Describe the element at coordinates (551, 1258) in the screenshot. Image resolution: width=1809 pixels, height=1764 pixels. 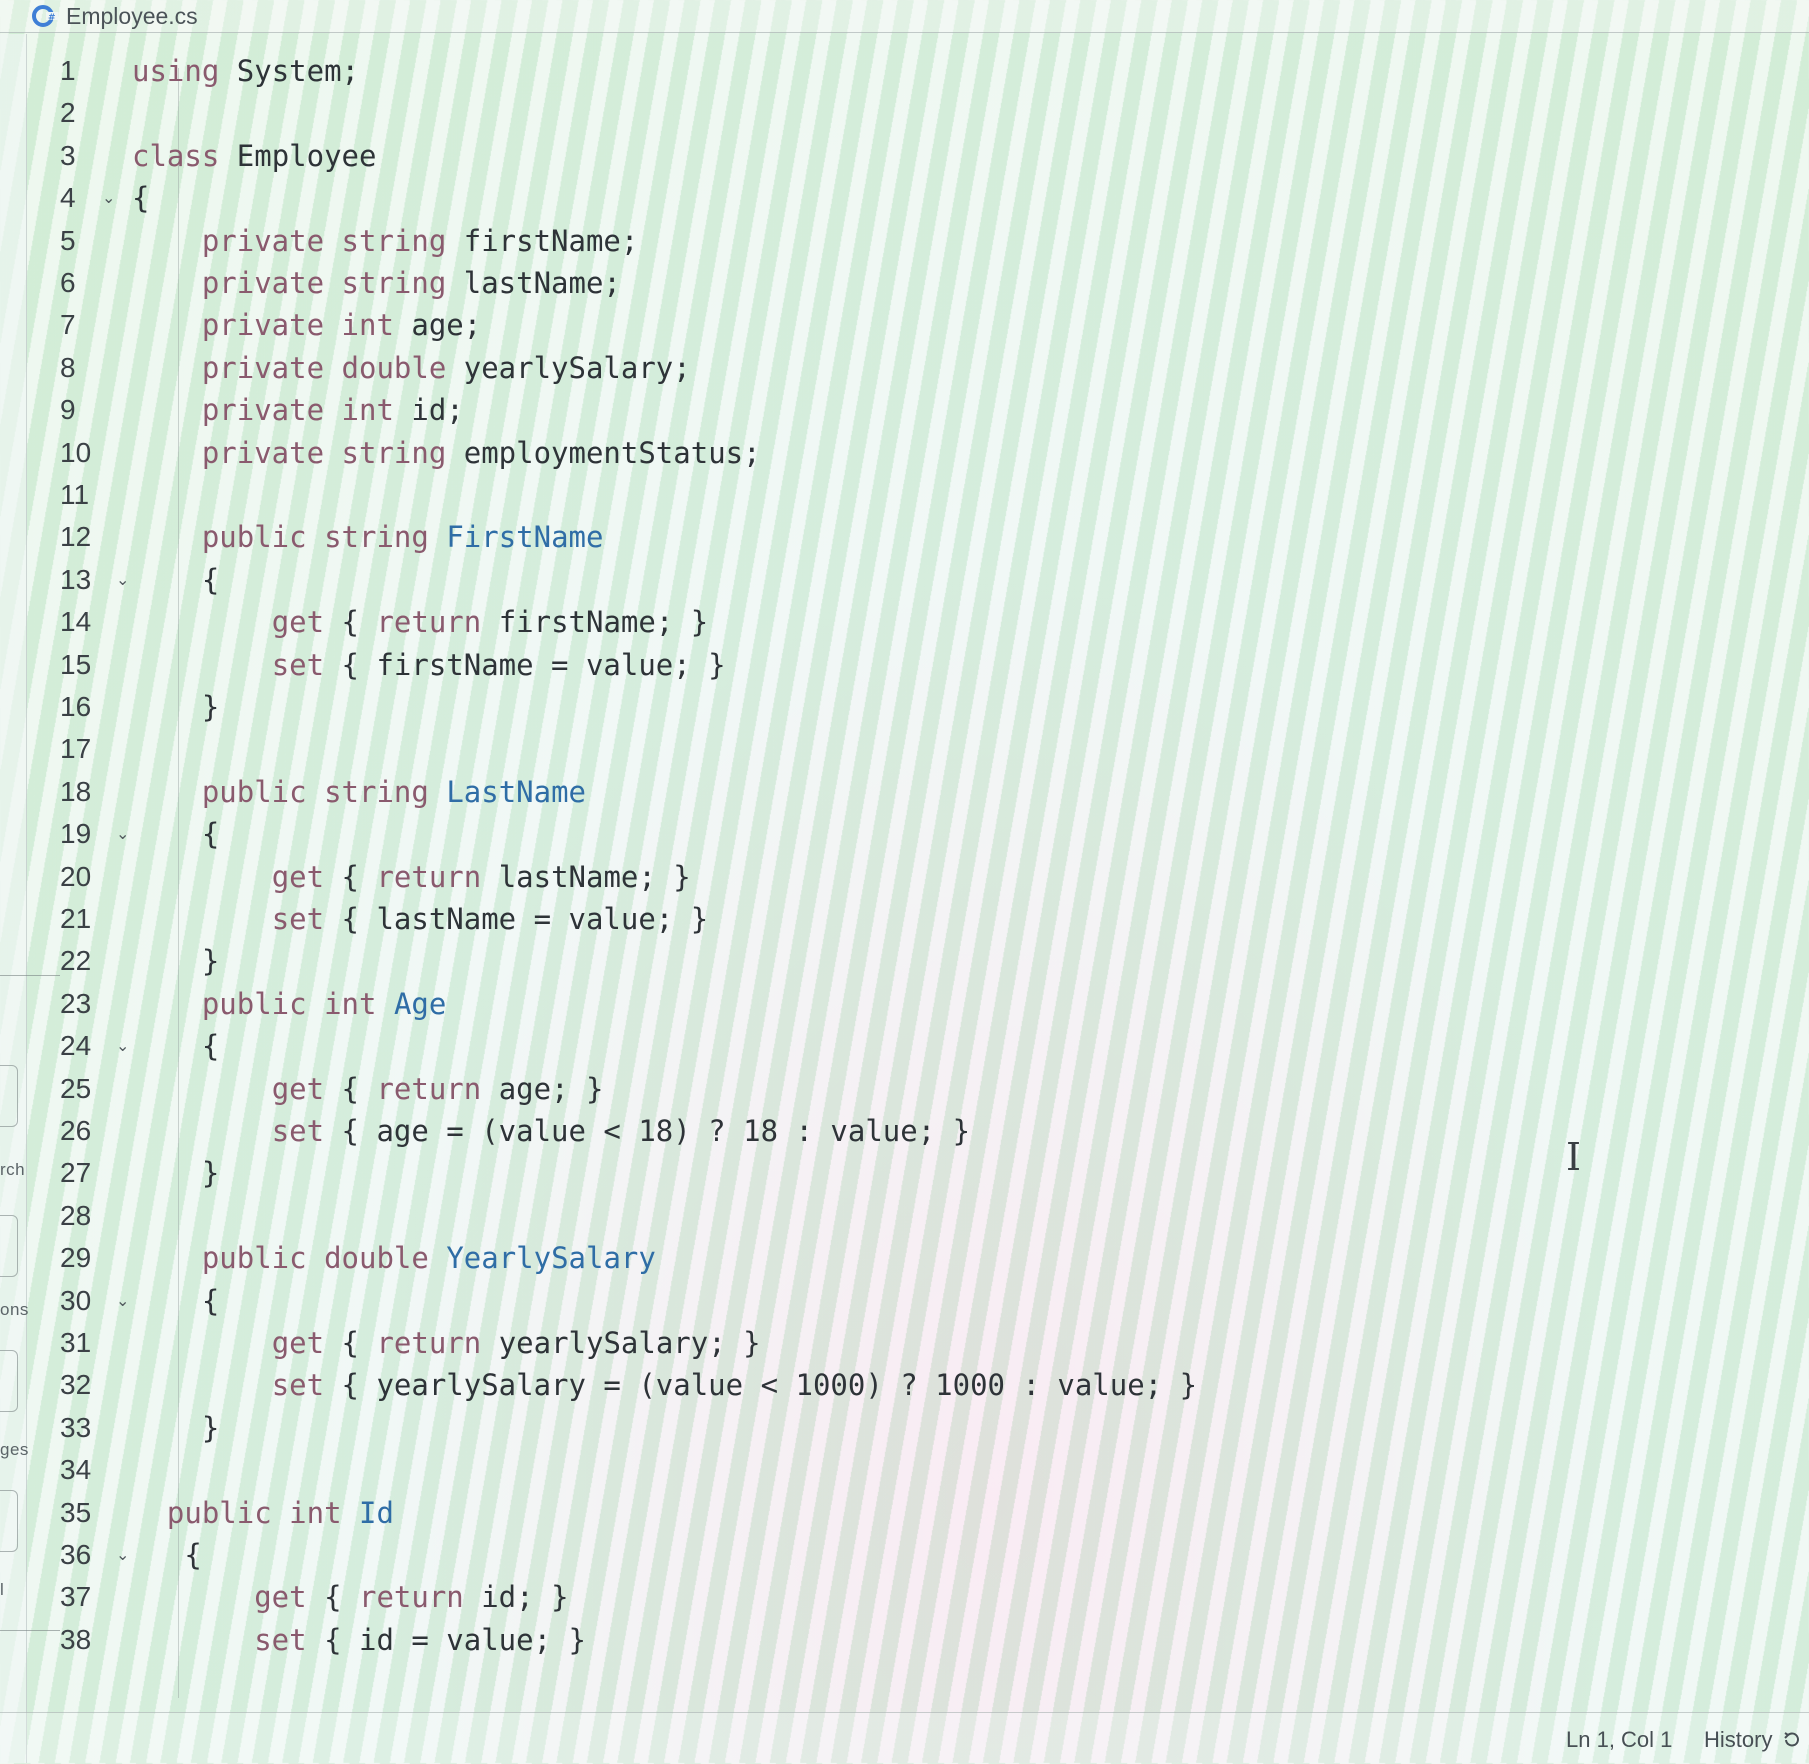
I see `code-token: YearlySalary` at that location.